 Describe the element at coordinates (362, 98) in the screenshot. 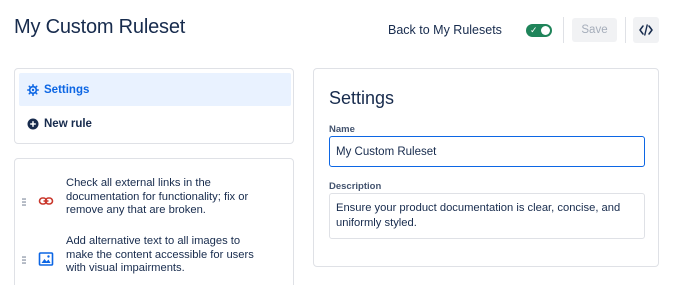

I see `settings-heading: Settings` at that location.